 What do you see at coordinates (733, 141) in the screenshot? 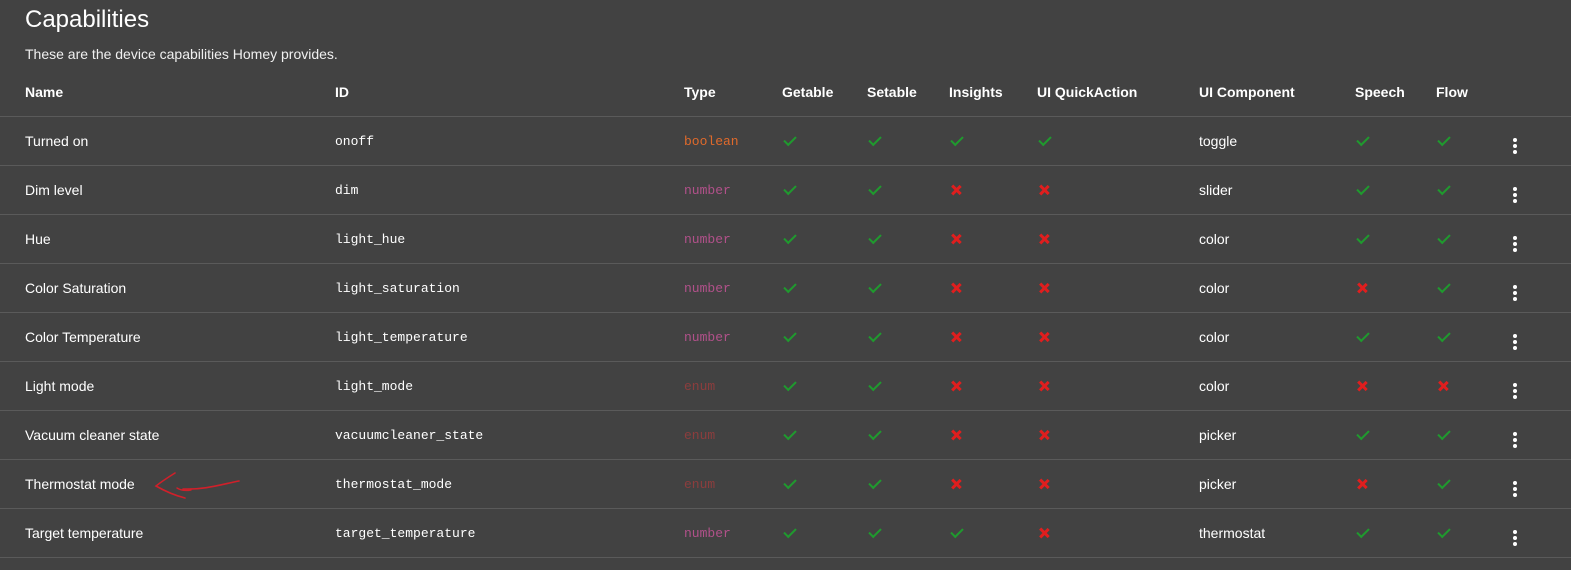
I see `capability-type: boolean` at bounding box center [733, 141].